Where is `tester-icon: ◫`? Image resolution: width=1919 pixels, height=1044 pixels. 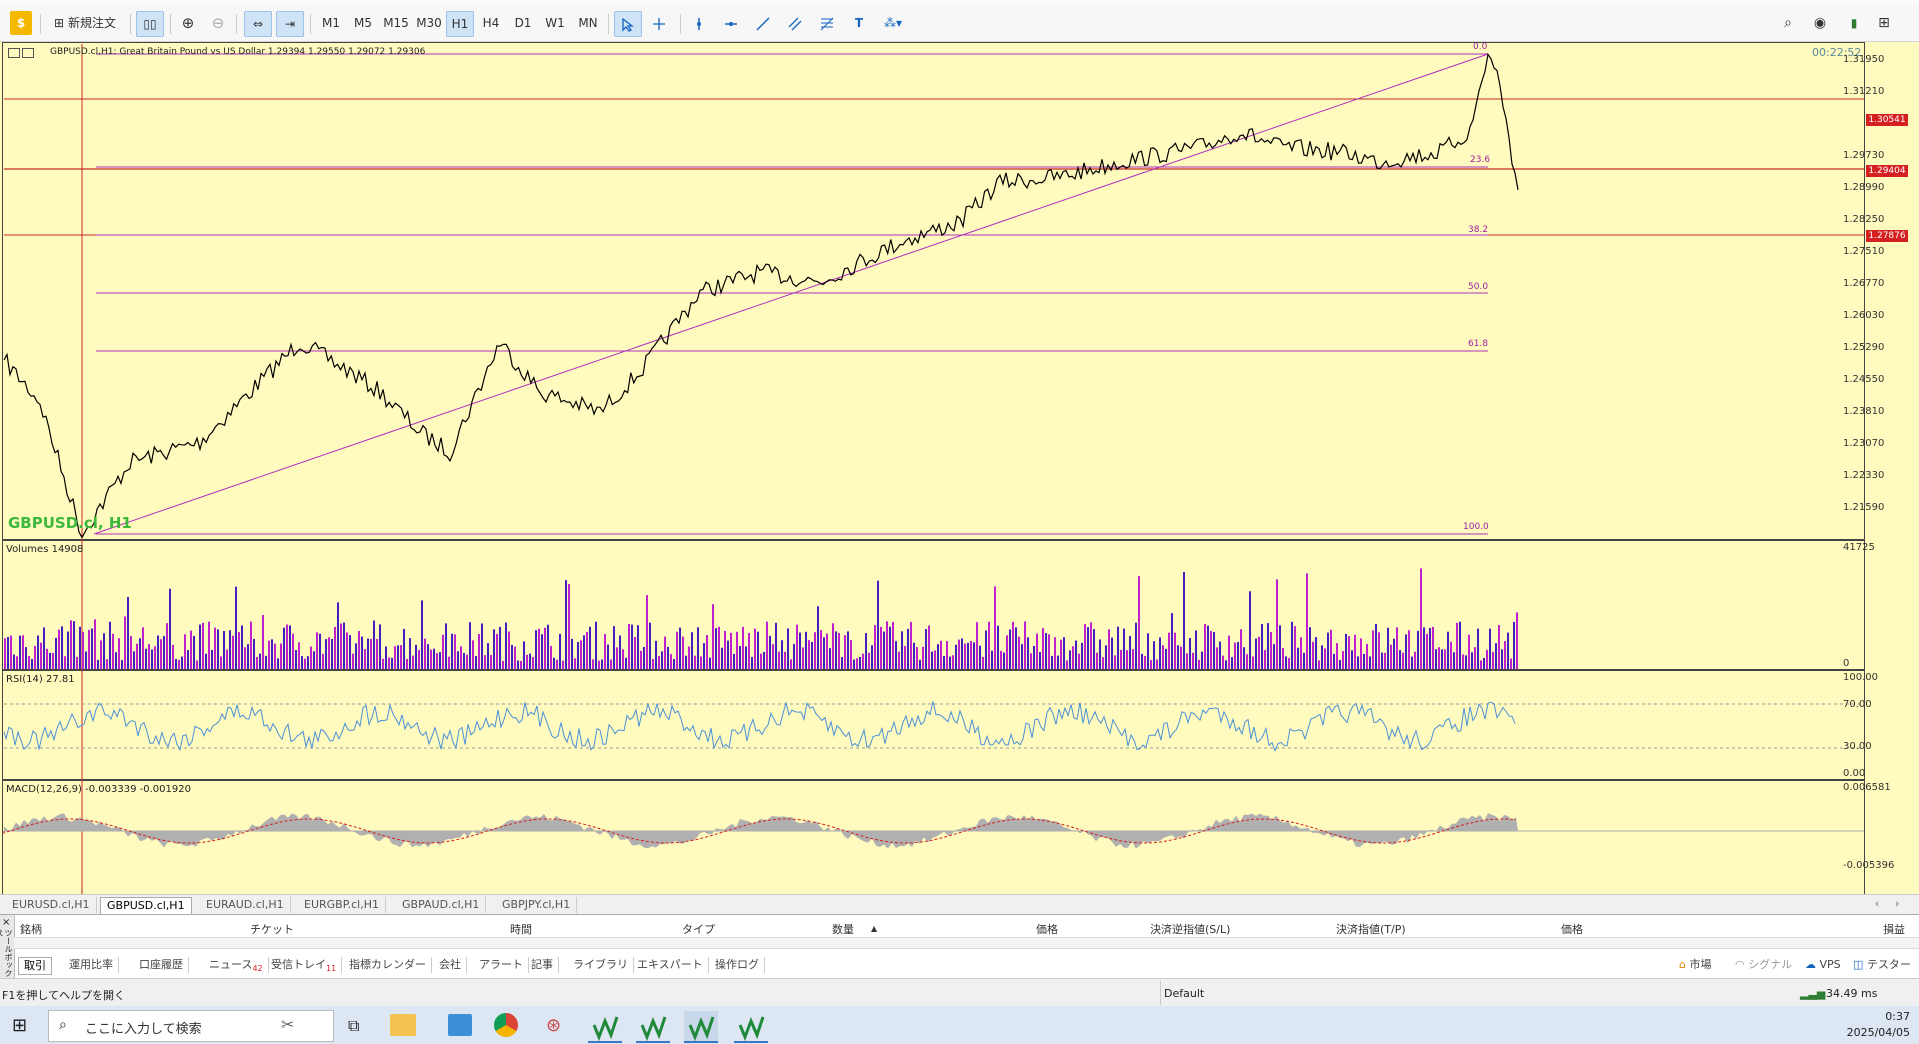
tester-icon: ◫ is located at coordinates (1858, 964).